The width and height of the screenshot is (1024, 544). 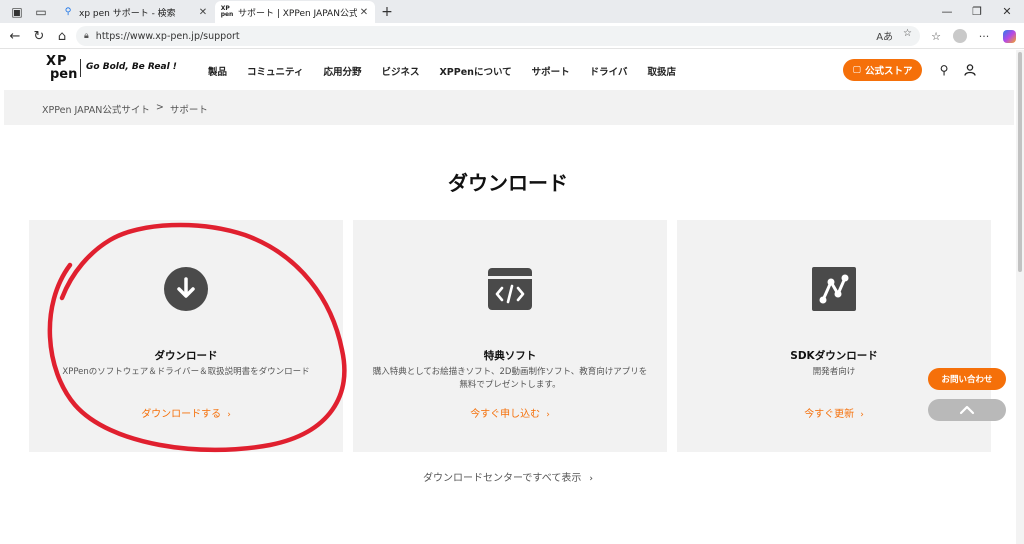 What do you see at coordinates (186, 289) in the screenshot?
I see `download-icon` at bounding box center [186, 289].